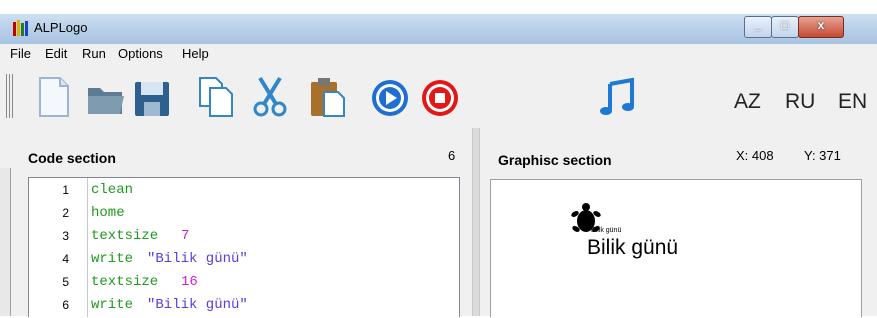  I want to click on alplogo-app-icon, so click(20, 28).